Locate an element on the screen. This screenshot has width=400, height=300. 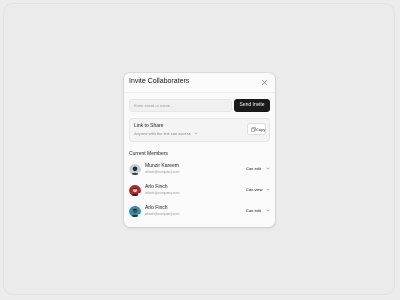
member-name: Munzir Kareem is located at coordinates (162, 166).